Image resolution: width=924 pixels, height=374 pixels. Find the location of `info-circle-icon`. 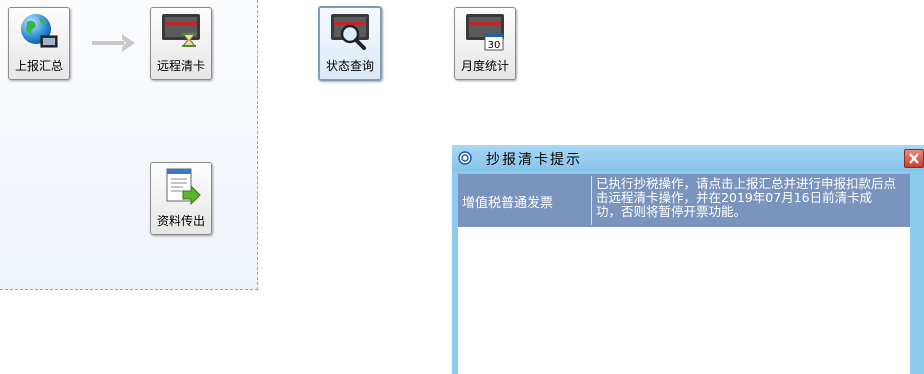

info-circle-icon is located at coordinates (465, 158).